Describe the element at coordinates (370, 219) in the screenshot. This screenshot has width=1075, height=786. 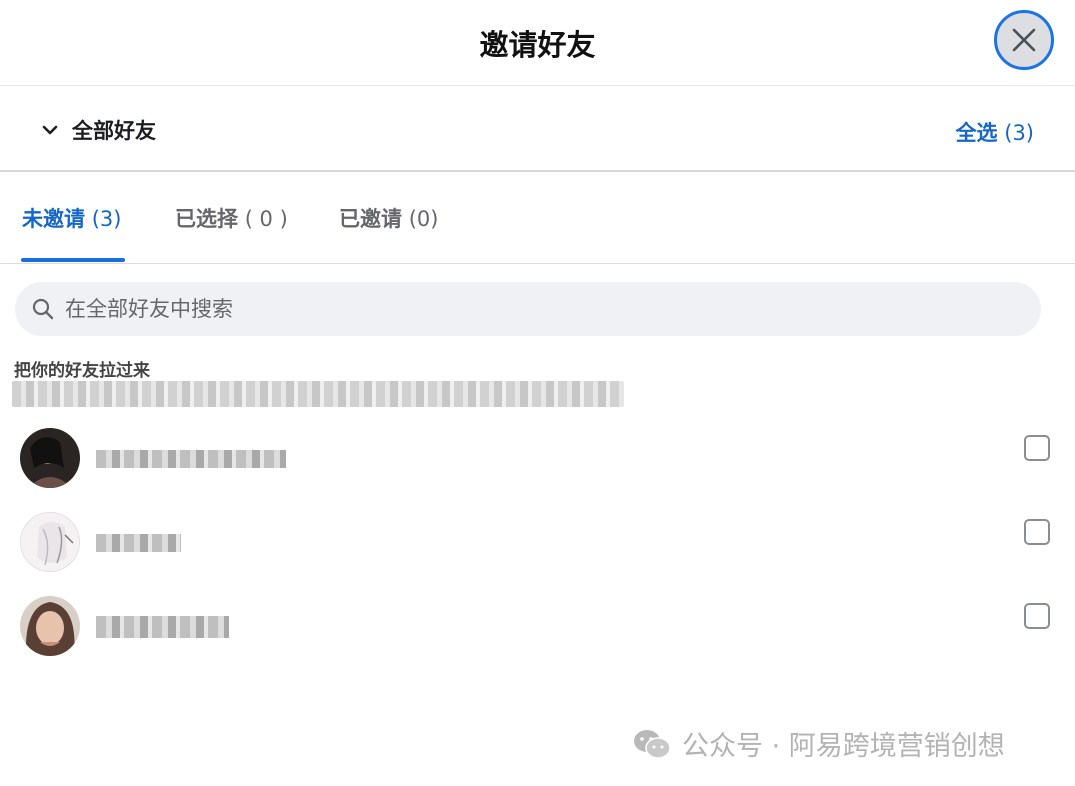
I see `tab-label: 已邀请` at that location.